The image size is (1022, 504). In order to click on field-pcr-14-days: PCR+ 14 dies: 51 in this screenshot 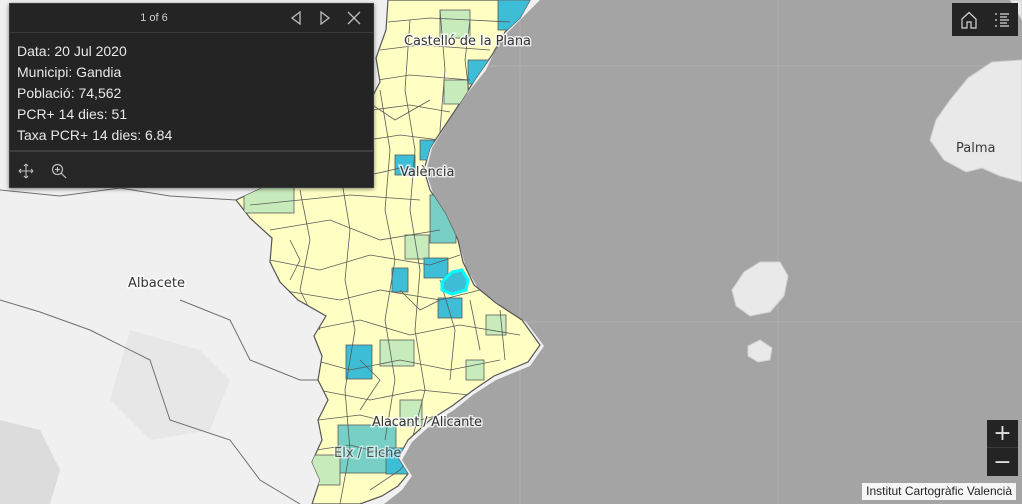, I will do `click(72, 114)`.